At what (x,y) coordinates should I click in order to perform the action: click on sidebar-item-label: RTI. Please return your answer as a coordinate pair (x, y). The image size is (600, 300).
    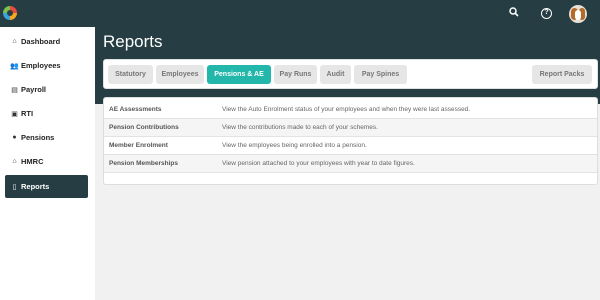
    Looking at the image, I should click on (27, 113).